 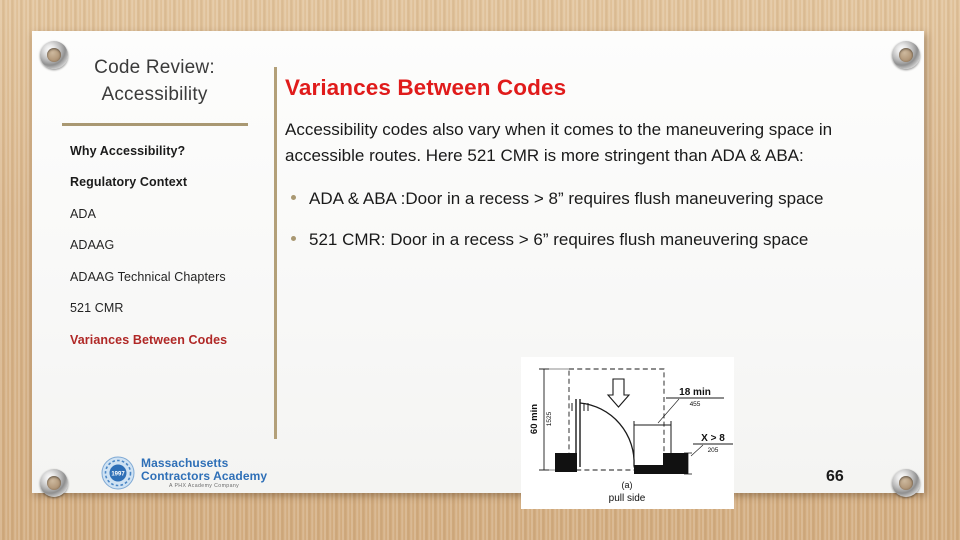 What do you see at coordinates (154, 94) in the screenshot?
I see `deck-title-line-2: Accessibility` at bounding box center [154, 94].